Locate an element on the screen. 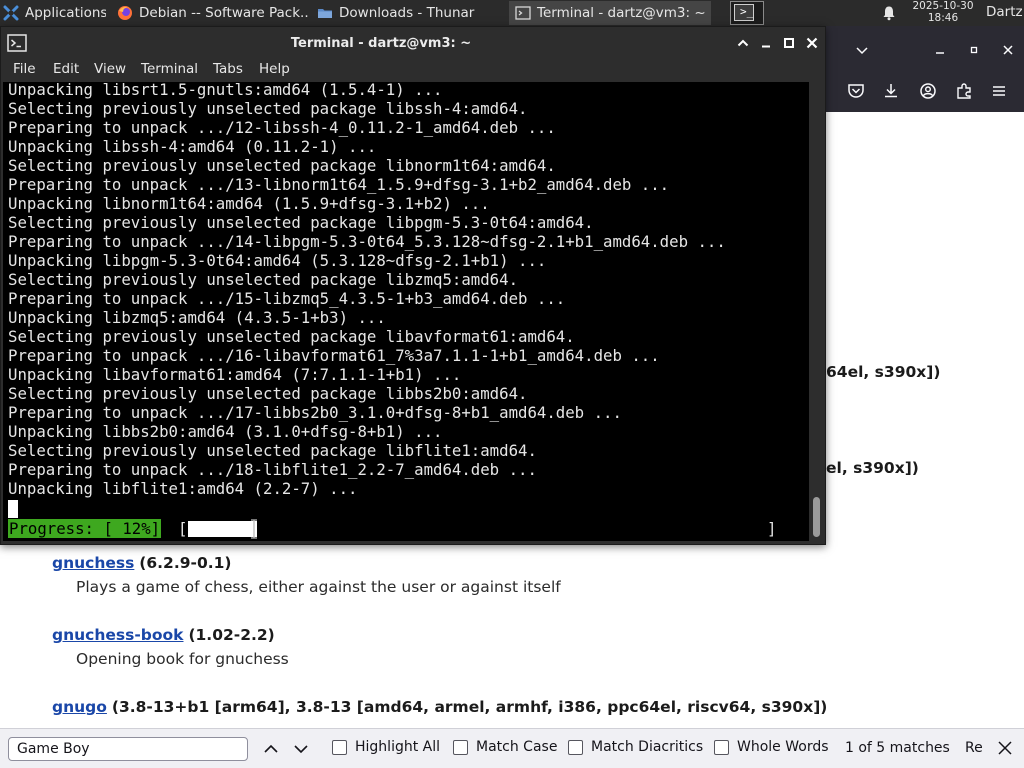 The height and width of the screenshot is (768, 1024). firefox-icon is located at coordinates (125, 13).